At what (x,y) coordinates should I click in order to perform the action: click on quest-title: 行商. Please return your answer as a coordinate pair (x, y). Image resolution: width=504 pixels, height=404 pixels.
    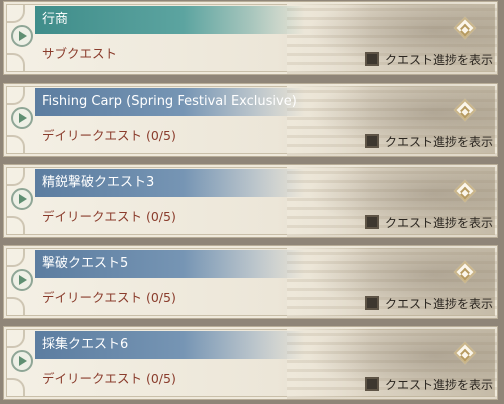
    Looking at the image, I should click on (55, 19).